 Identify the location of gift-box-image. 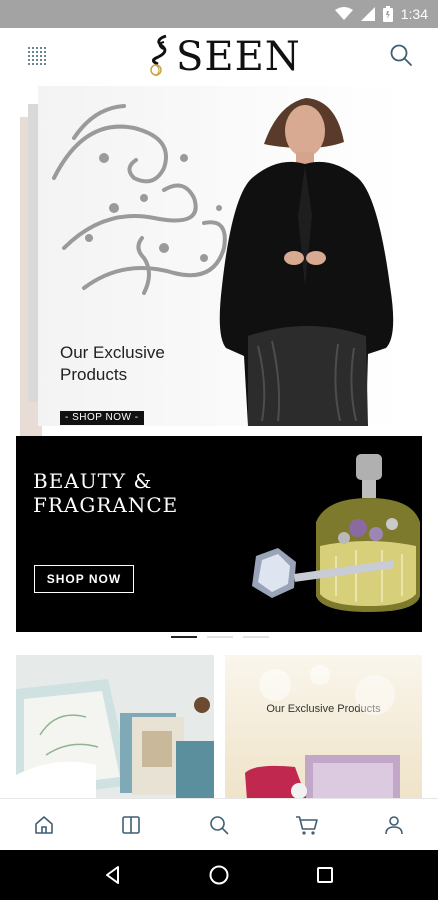
(115, 727).